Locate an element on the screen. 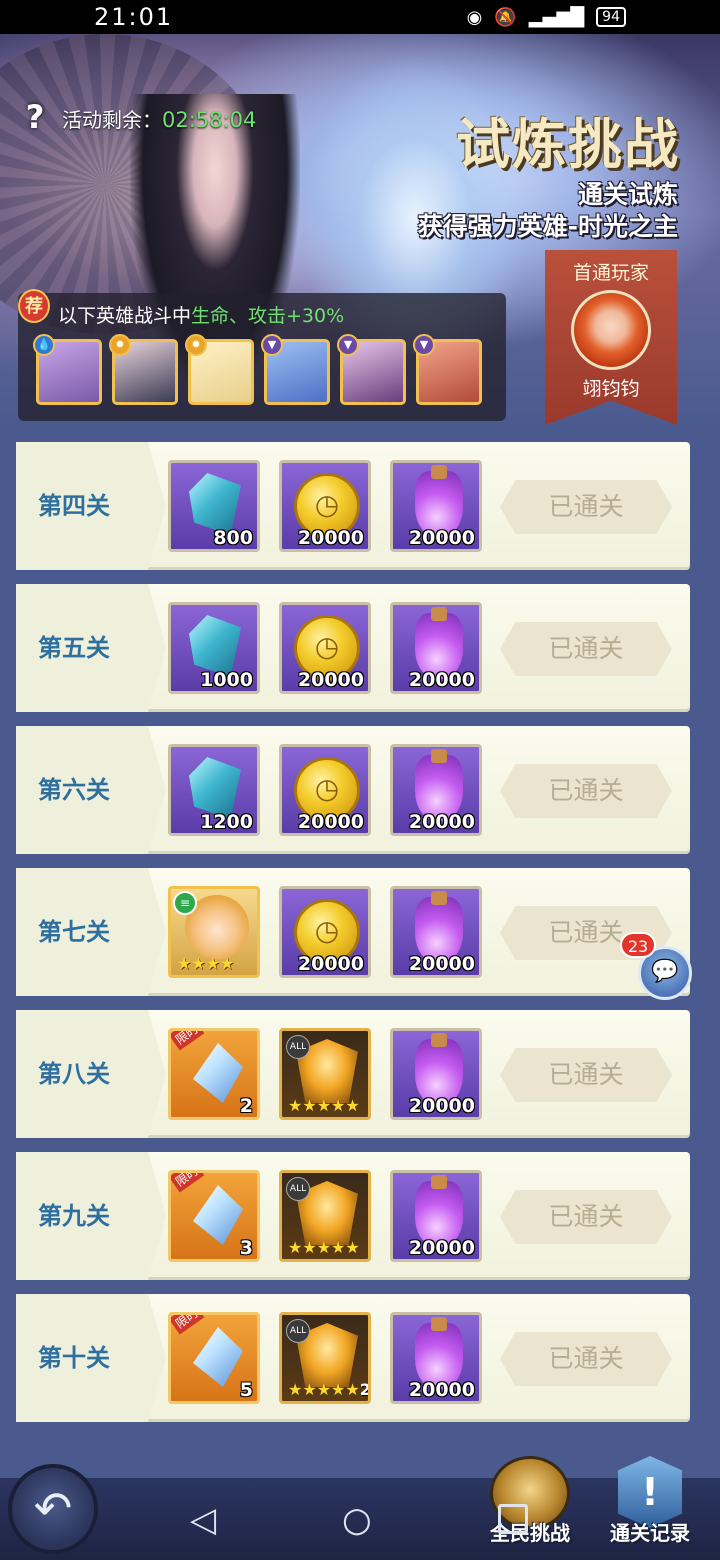 The image size is (720, 1560). recommend-text-bonus: 生命、攻击+30% is located at coordinates (268, 316).